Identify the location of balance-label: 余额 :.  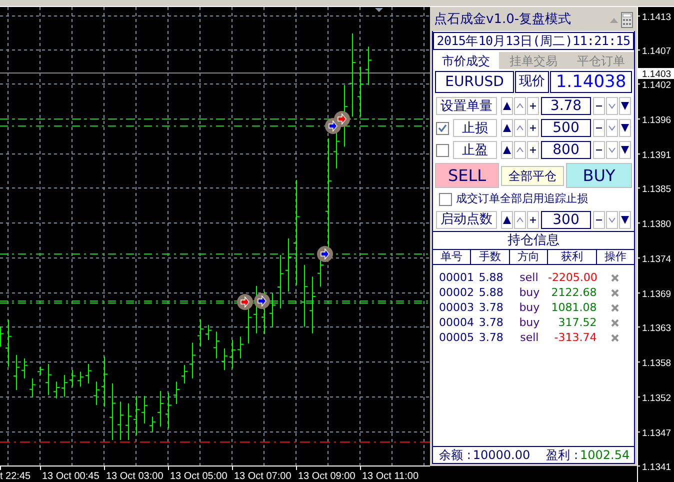
(455, 455).